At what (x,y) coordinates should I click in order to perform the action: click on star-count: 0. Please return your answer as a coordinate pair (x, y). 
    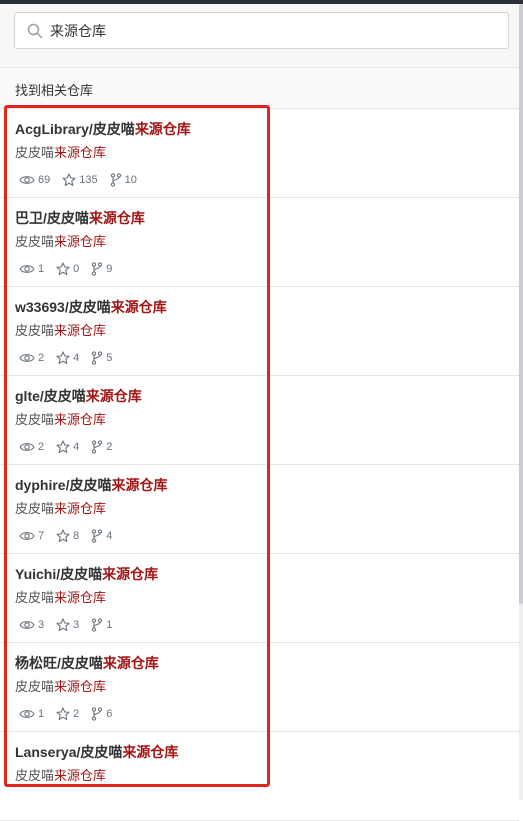
    Looking at the image, I should click on (76, 269).